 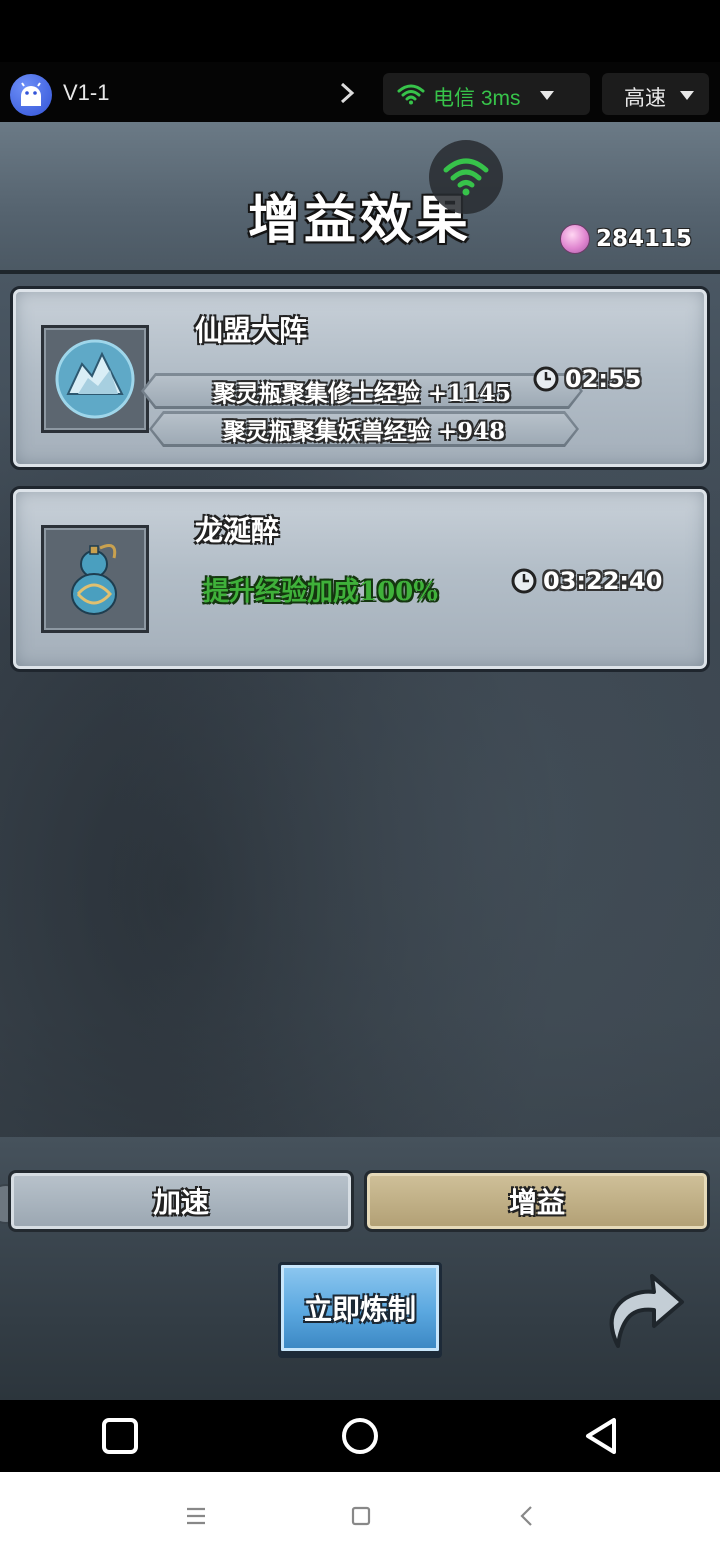 What do you see at coordinates (527, 1516) in the screenshot?
I see `back-chevron-icon` at bounding box center [527, 1516].